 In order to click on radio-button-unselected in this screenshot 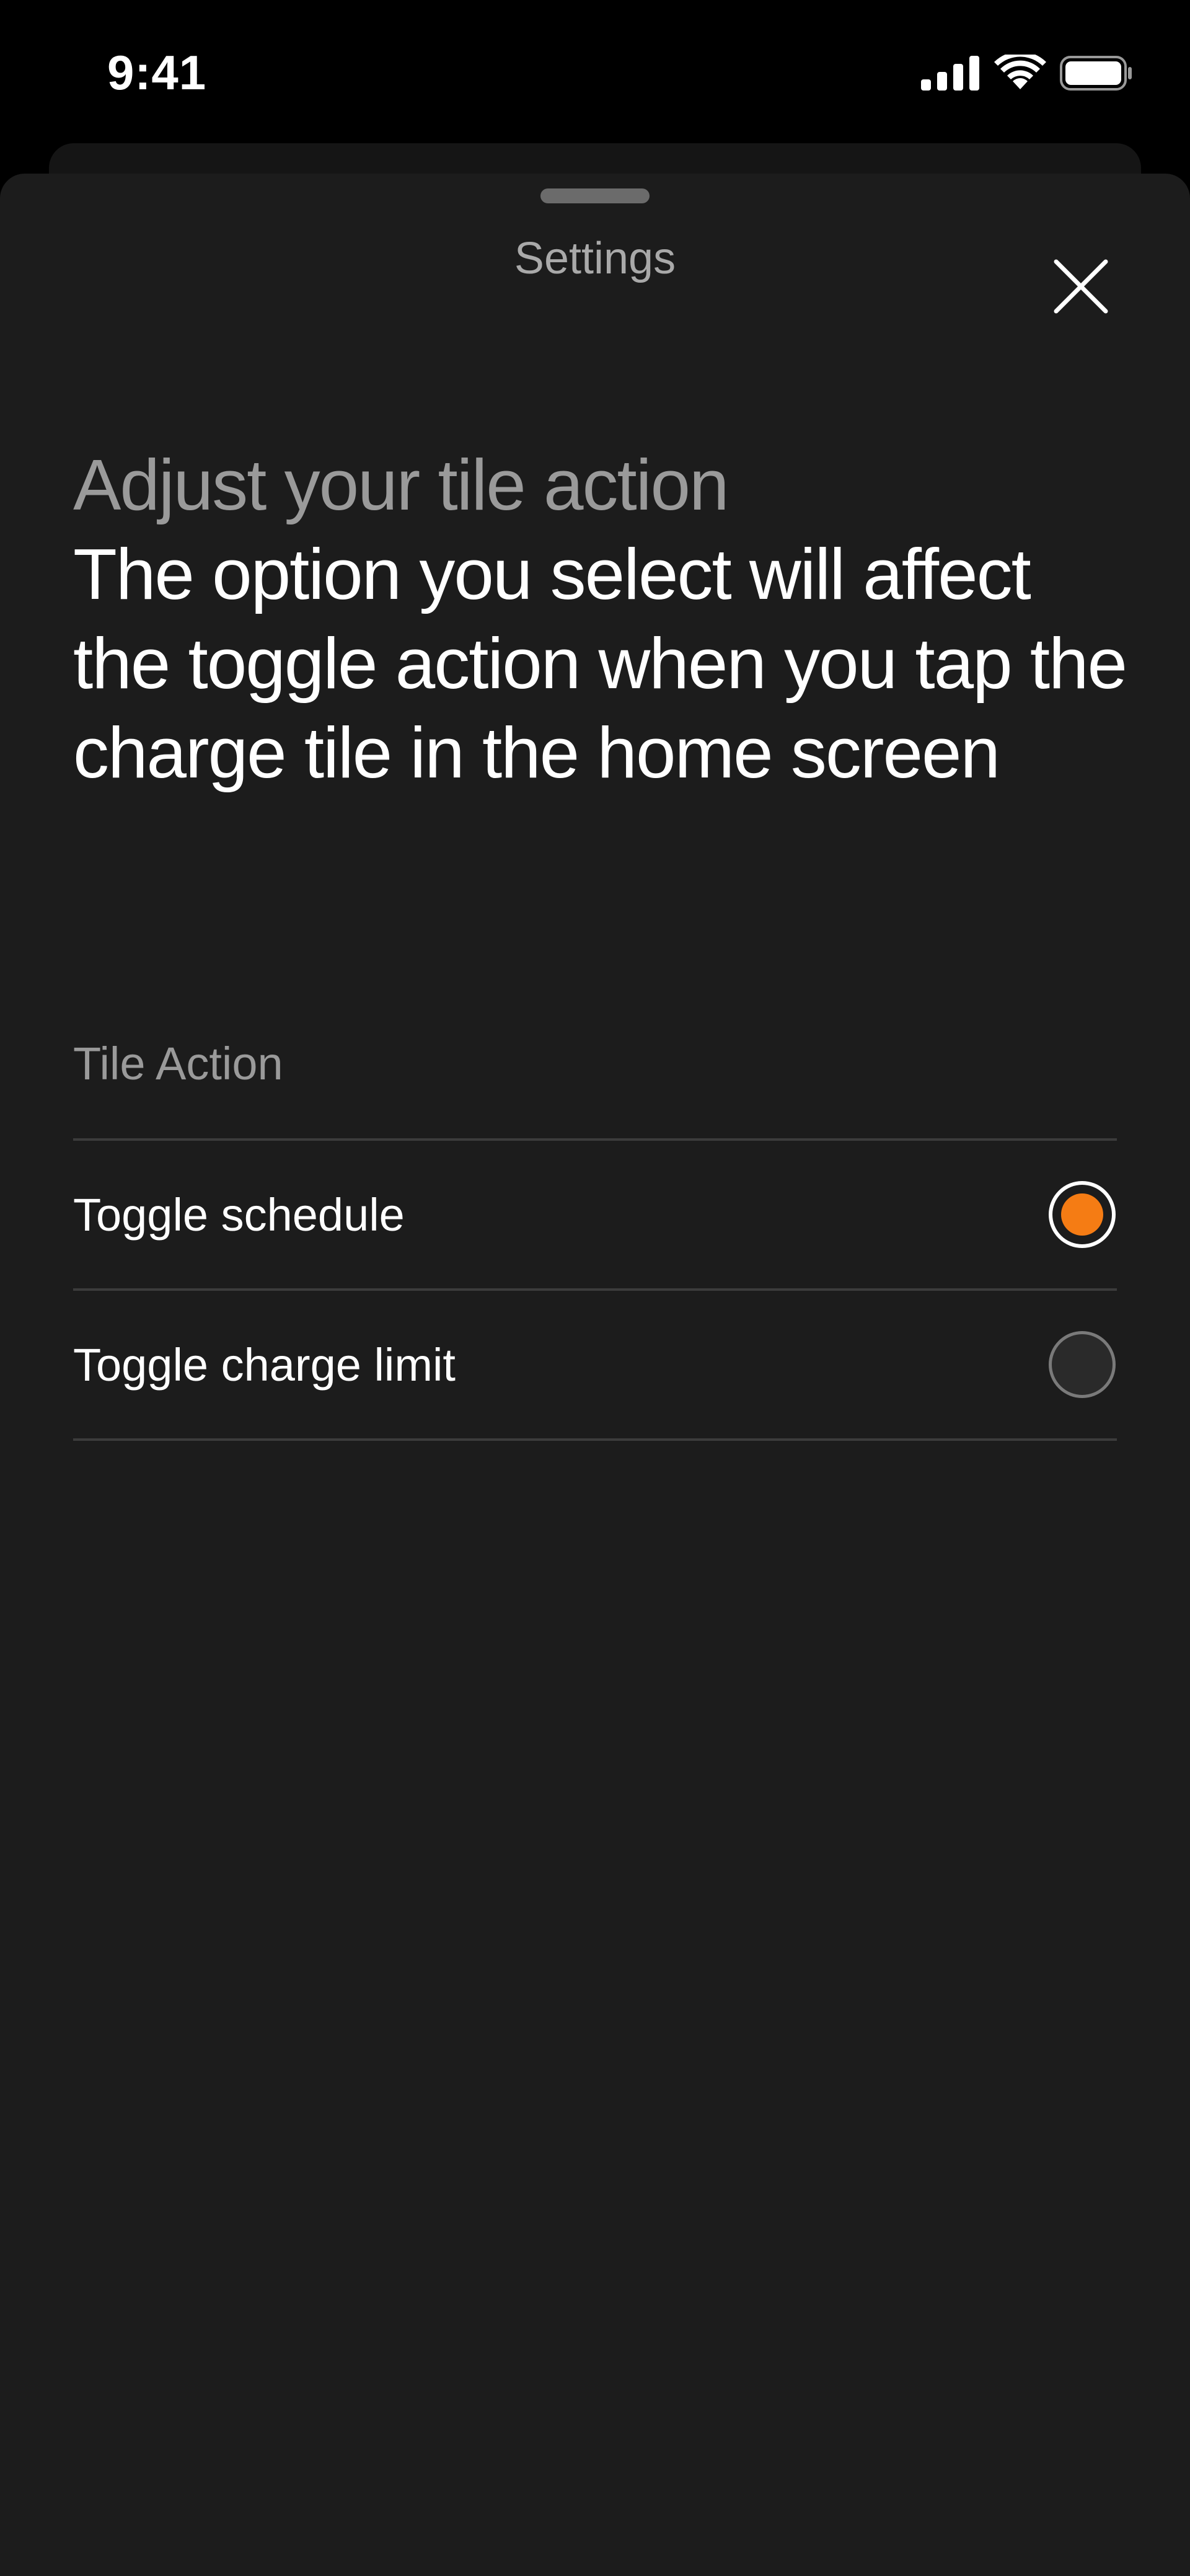, I will do `click(1082, 1365)`.